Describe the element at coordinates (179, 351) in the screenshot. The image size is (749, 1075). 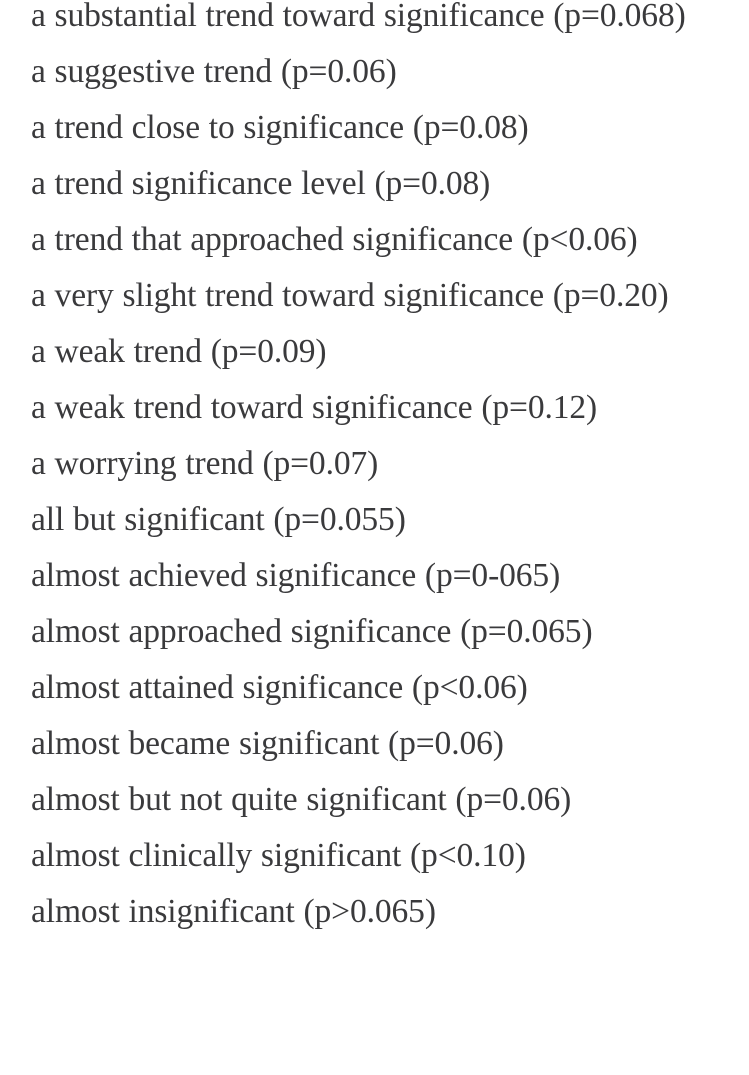
I see `list-item: a weak trend (p=0.09)` at that location.